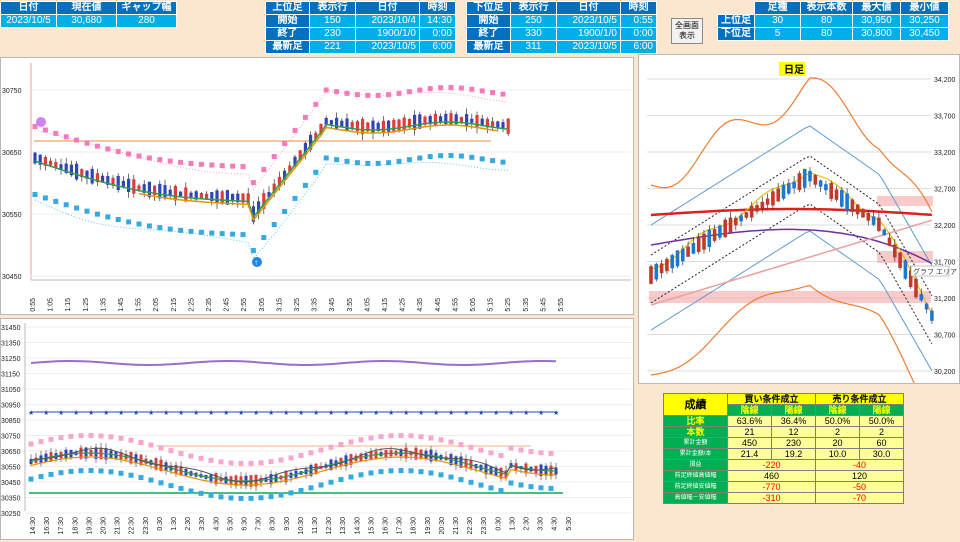  Describe the element at coordinates (638, 8) in the screenshot. I see `lf-h3: 時刻` at that location.